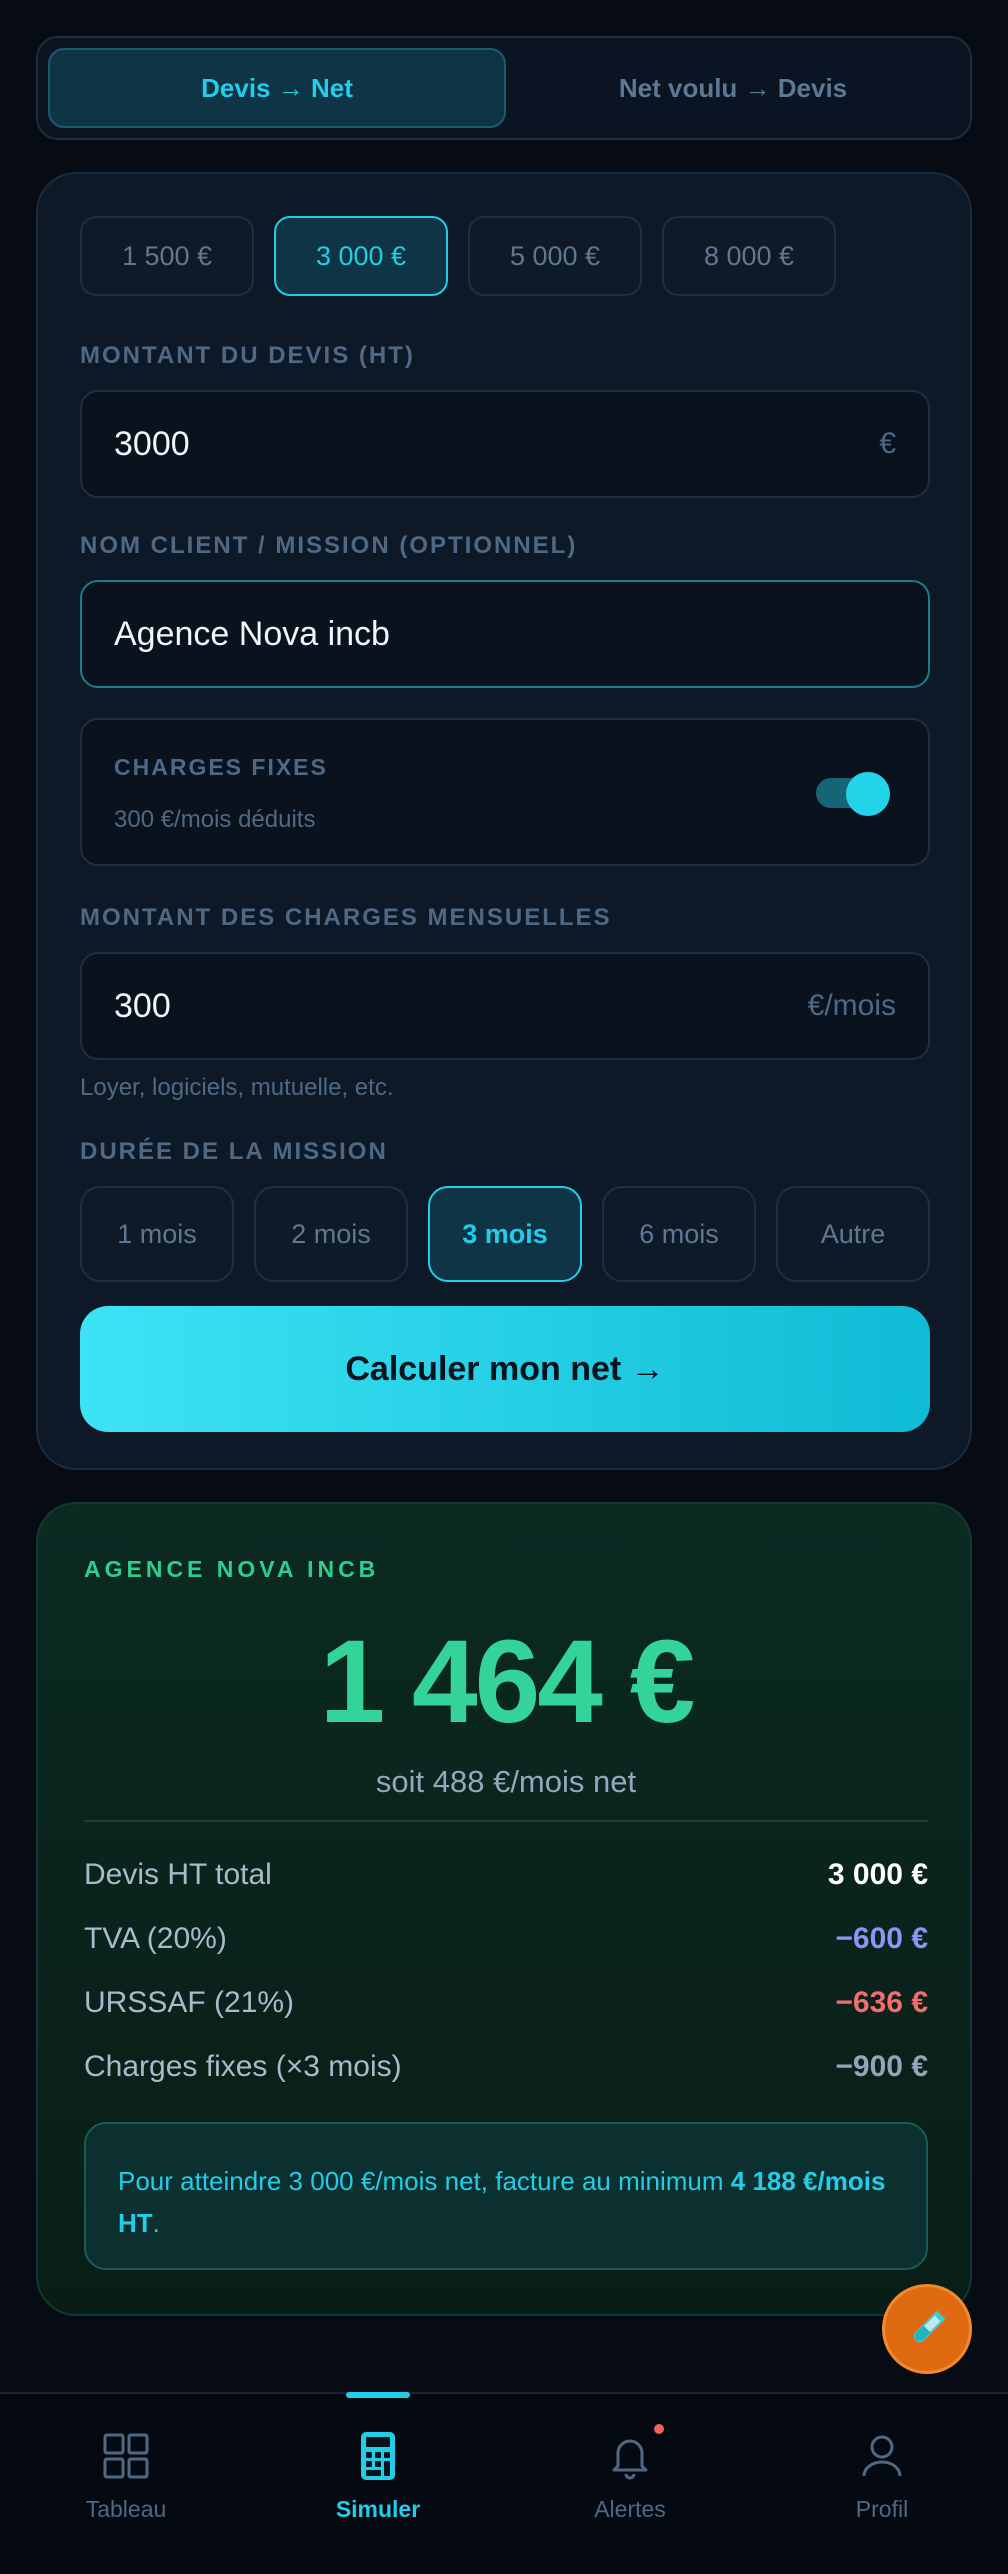 The width and height of the screenshot is (1008, 2574). Describe the element at coordinates (630, 2459) in the screenshot. I see `bell-icon` at that location.